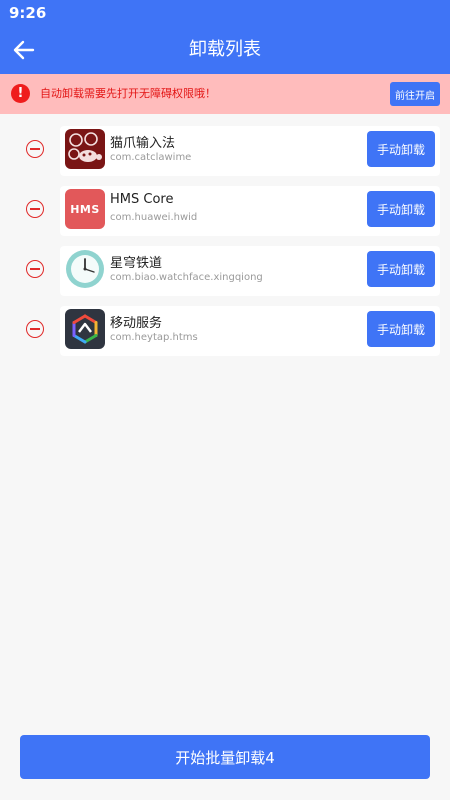  I want to click on hms-icon-text: HMS, so click(85, 209).